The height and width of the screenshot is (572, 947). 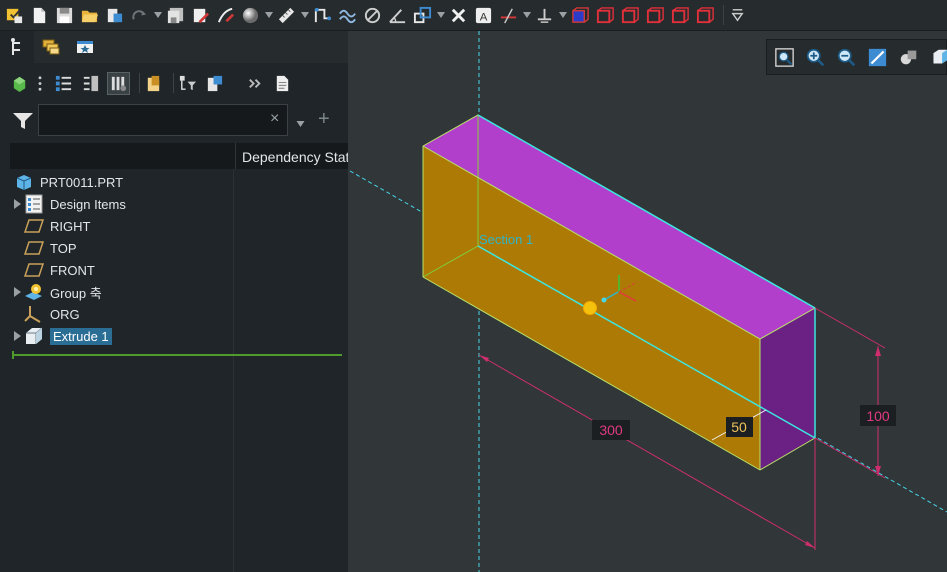 I want to click on section-label: Section 1, so click(x=506, y=239).